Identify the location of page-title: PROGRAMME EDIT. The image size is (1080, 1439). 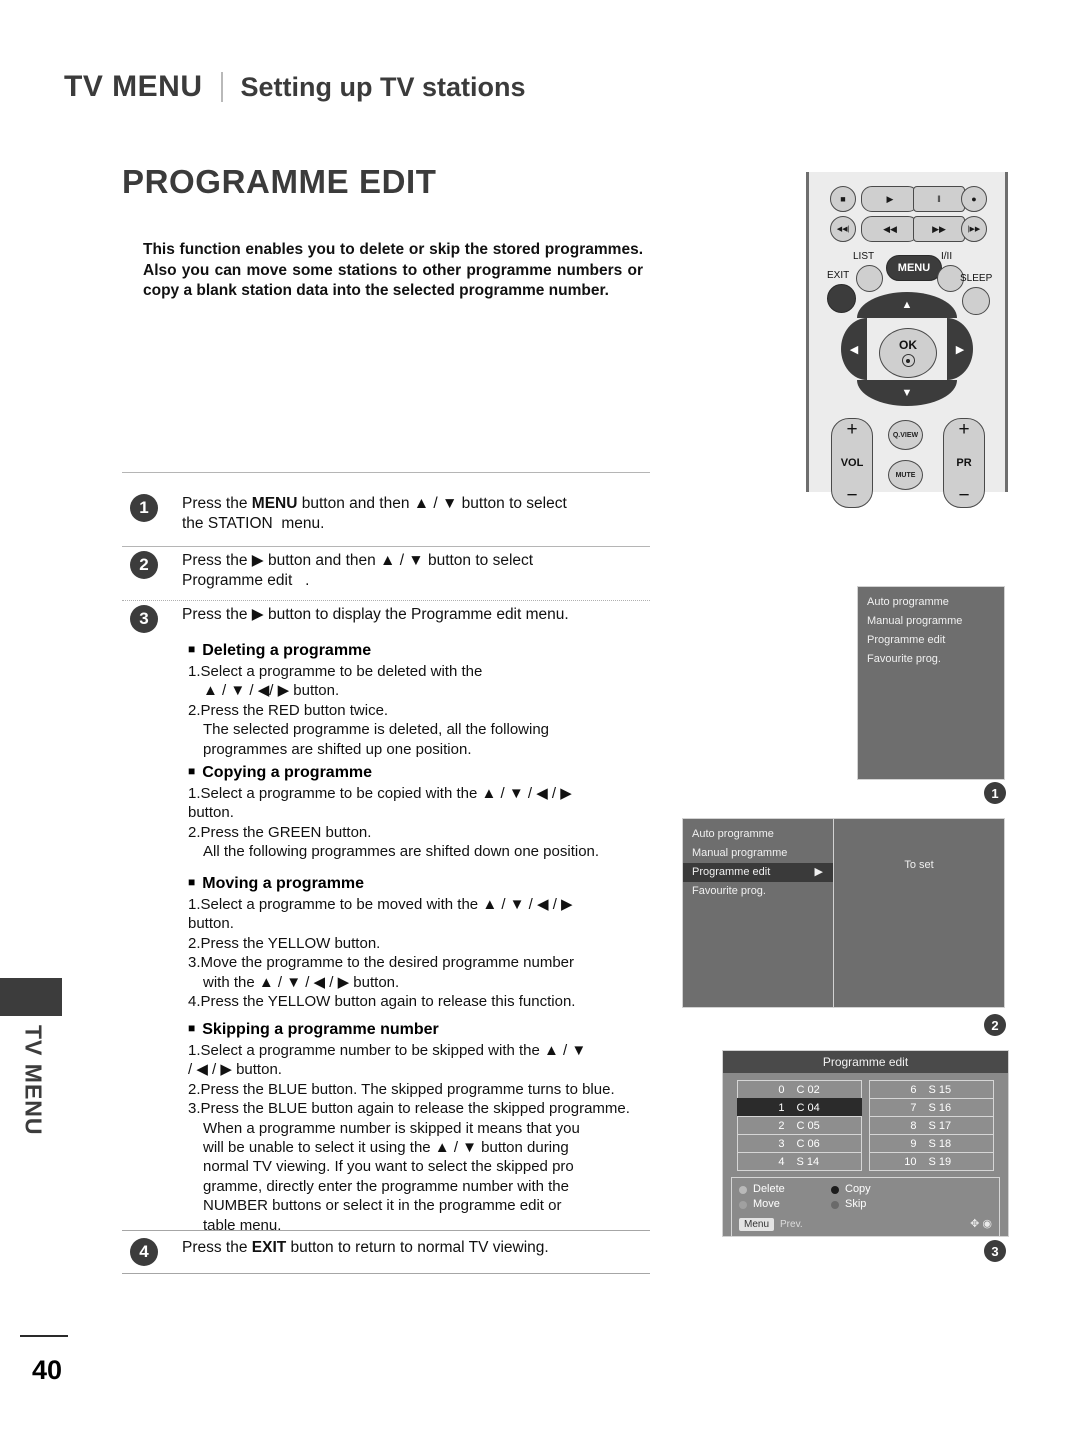
(279, 181).